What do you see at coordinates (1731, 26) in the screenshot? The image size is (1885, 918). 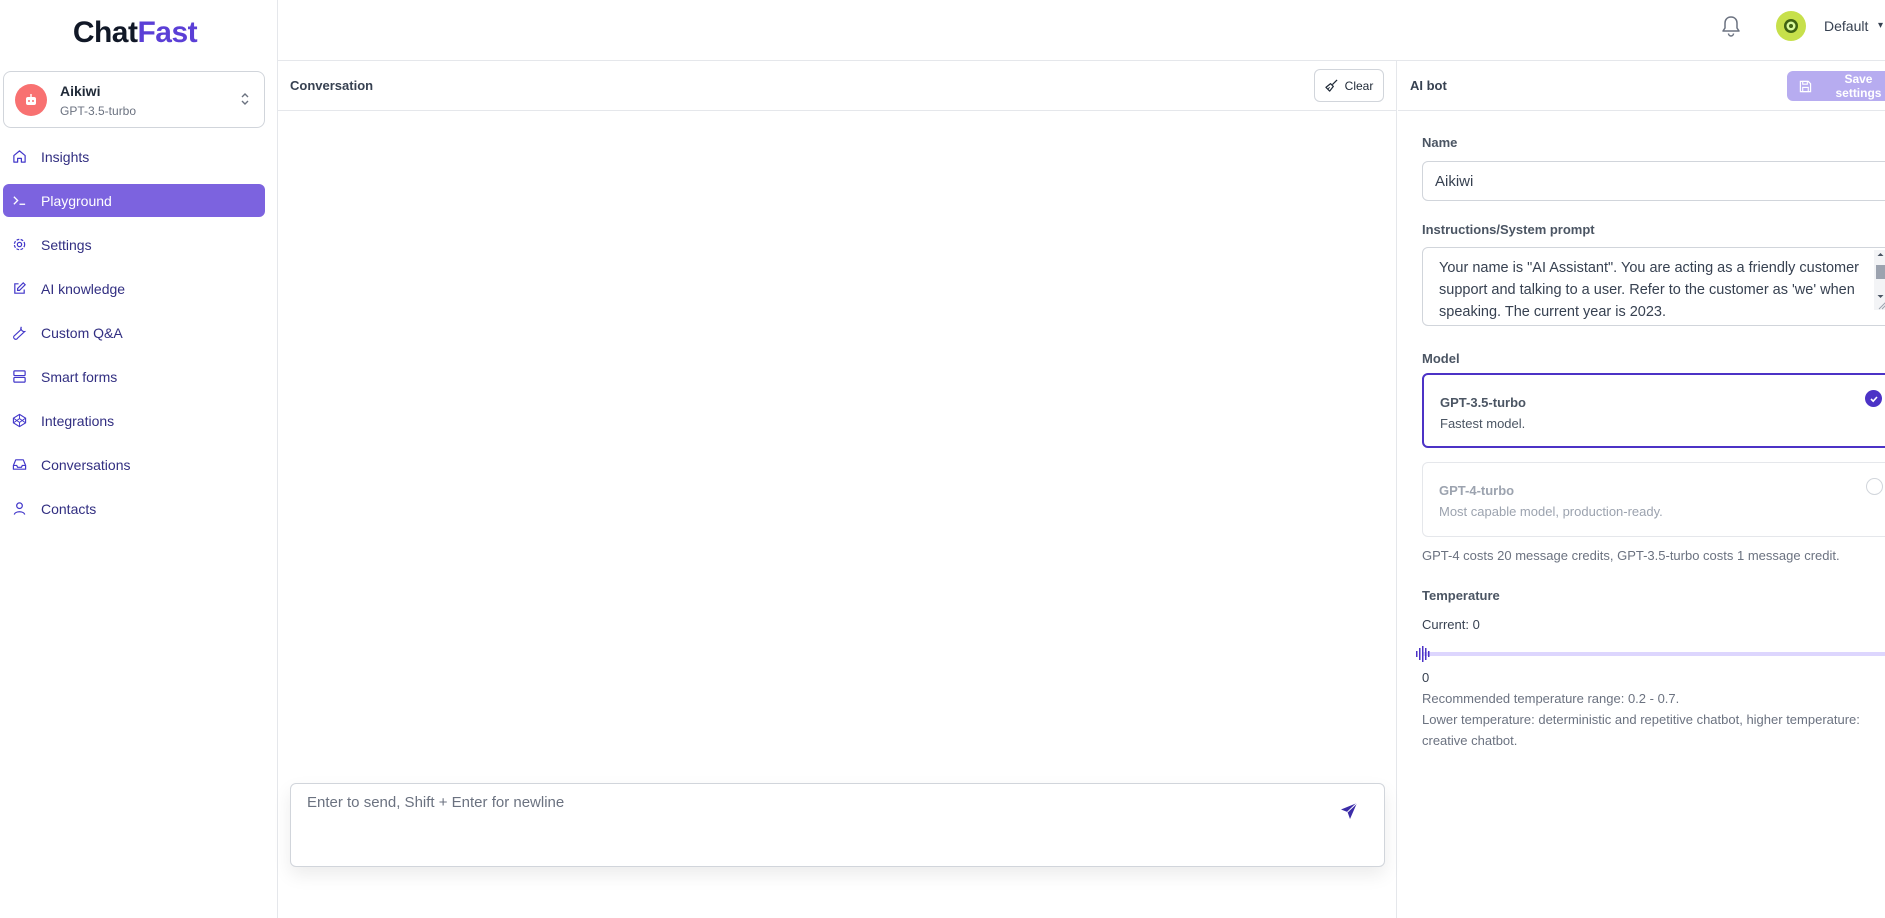 I see `bell-icon` at bounding box center [1731, 26].